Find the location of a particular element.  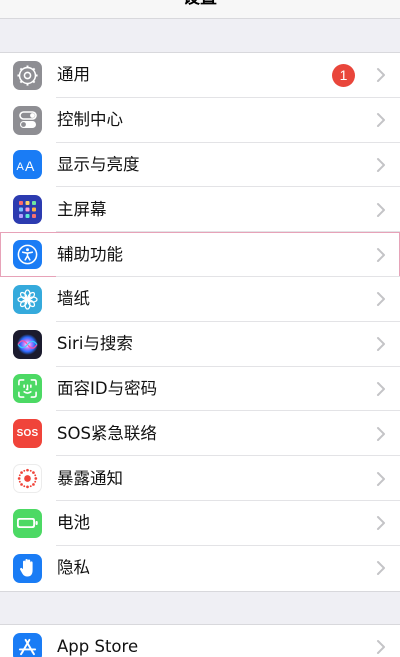

exposure-notification-icon is located at coordinates (27, 479).